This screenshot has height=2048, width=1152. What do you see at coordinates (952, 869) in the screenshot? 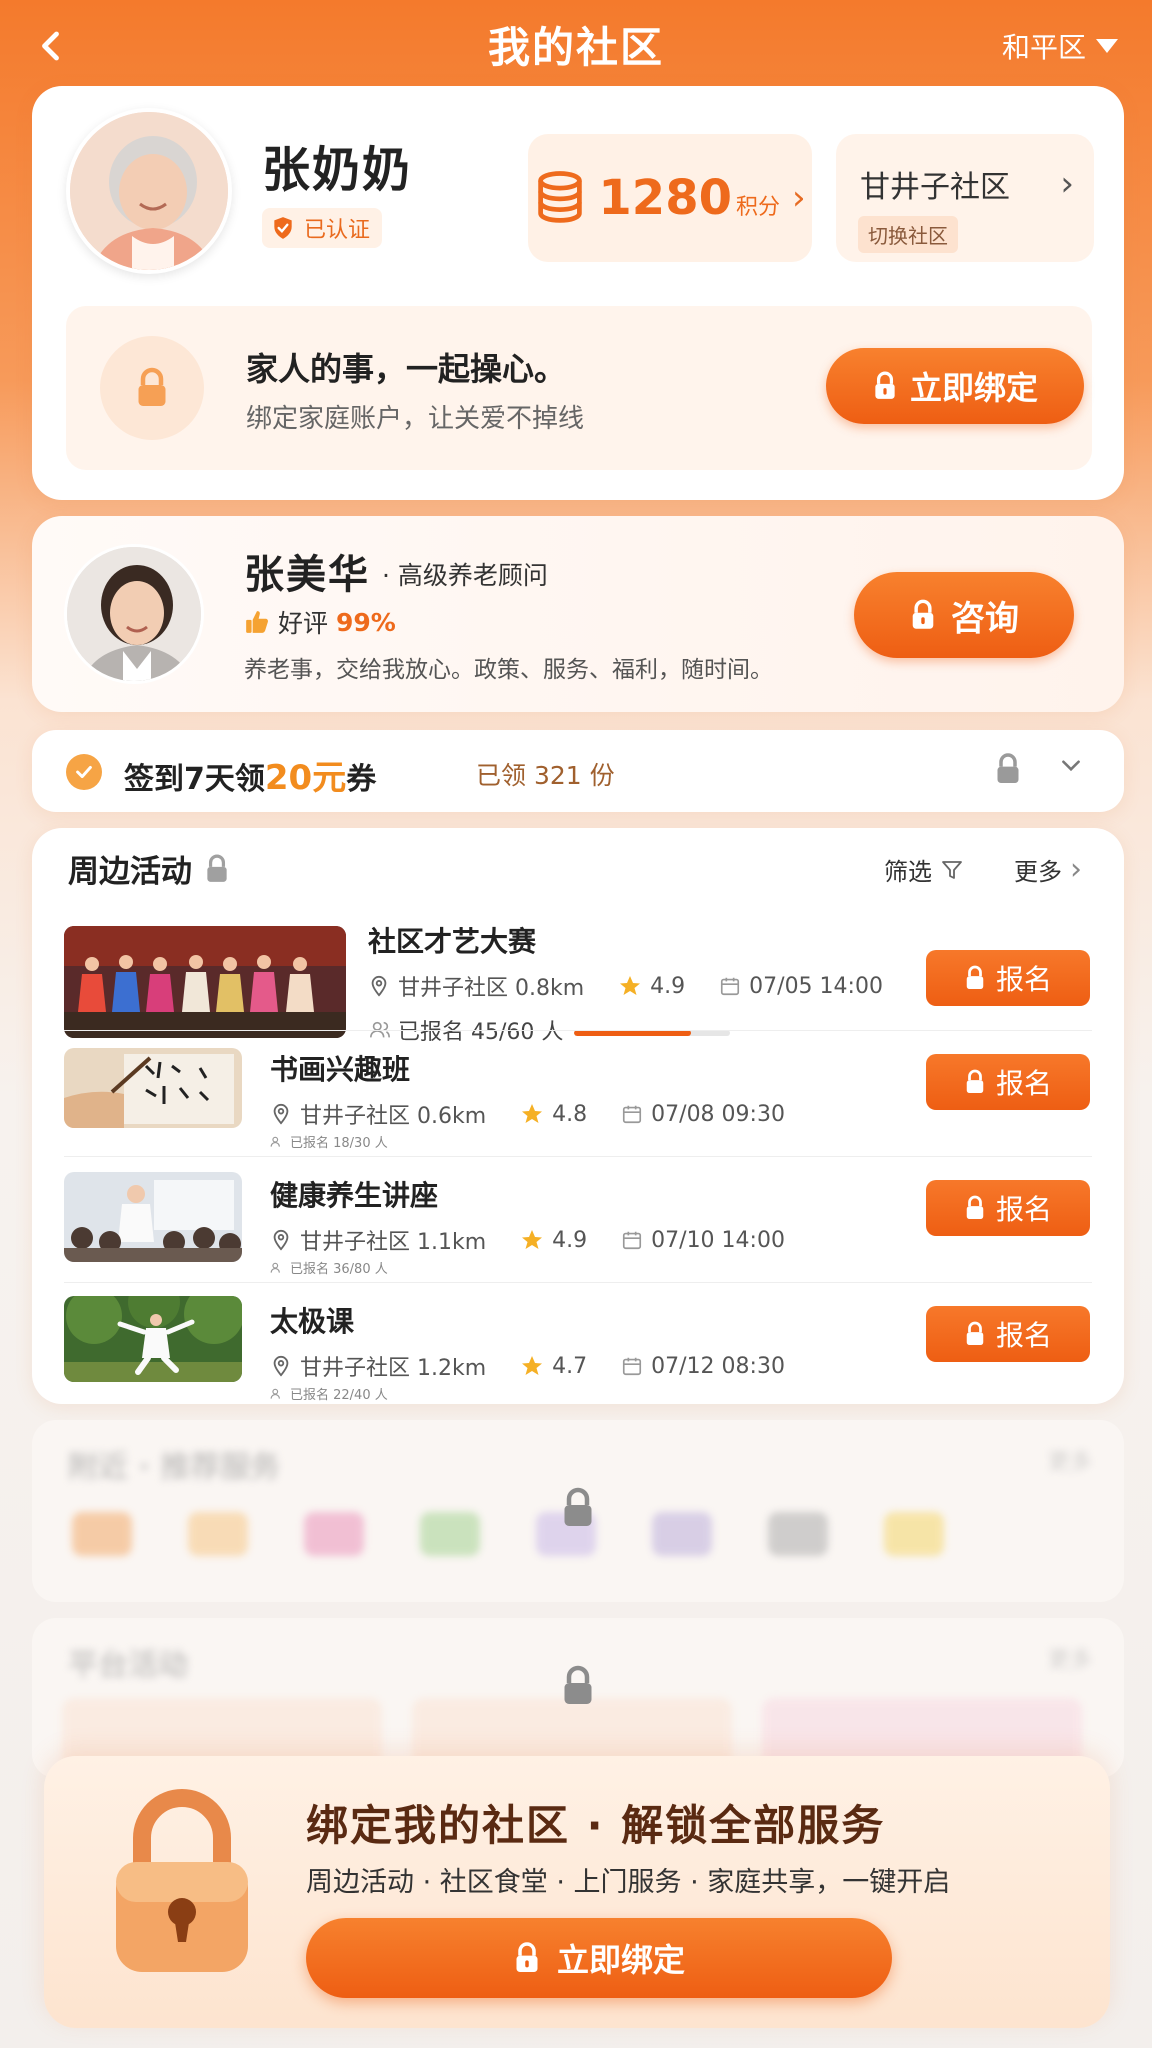
I see `filter-icon` at bounding box center [952, 869].